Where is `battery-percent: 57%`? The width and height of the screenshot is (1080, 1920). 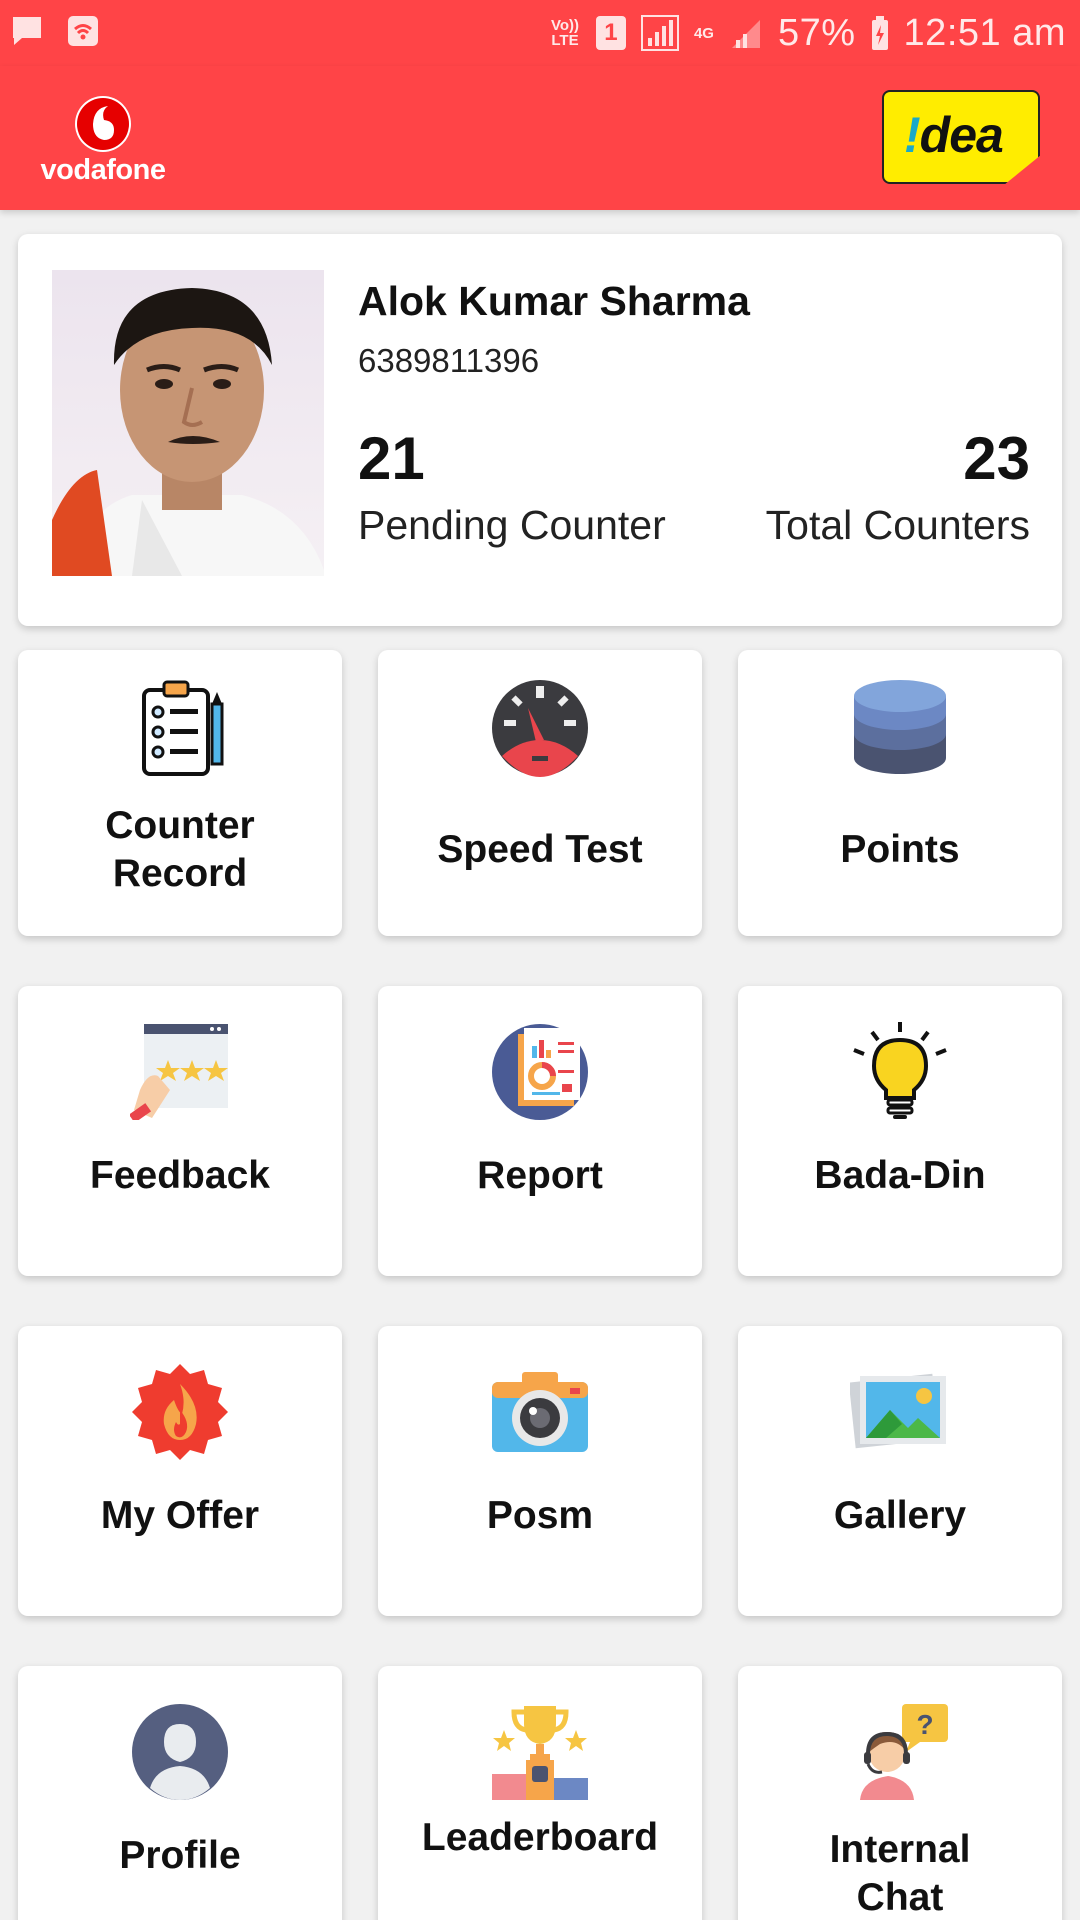 battery-percent: 57% is located at coordinates (816, 32).